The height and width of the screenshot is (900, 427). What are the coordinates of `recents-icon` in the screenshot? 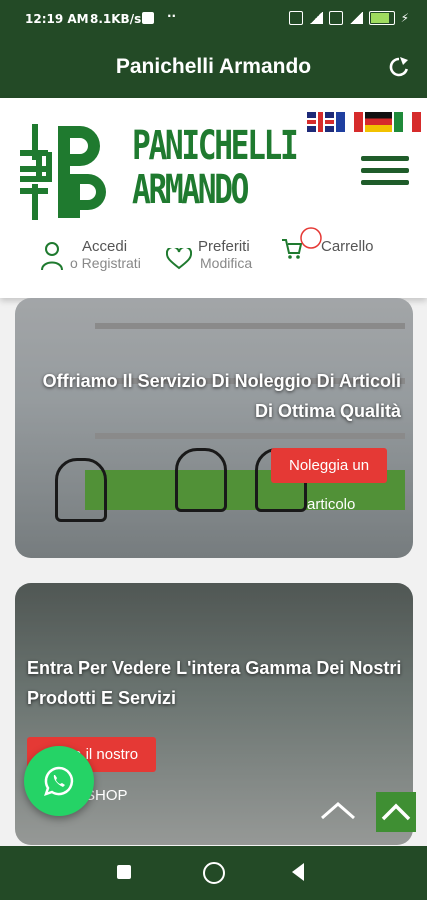 It's located at (124, 872).